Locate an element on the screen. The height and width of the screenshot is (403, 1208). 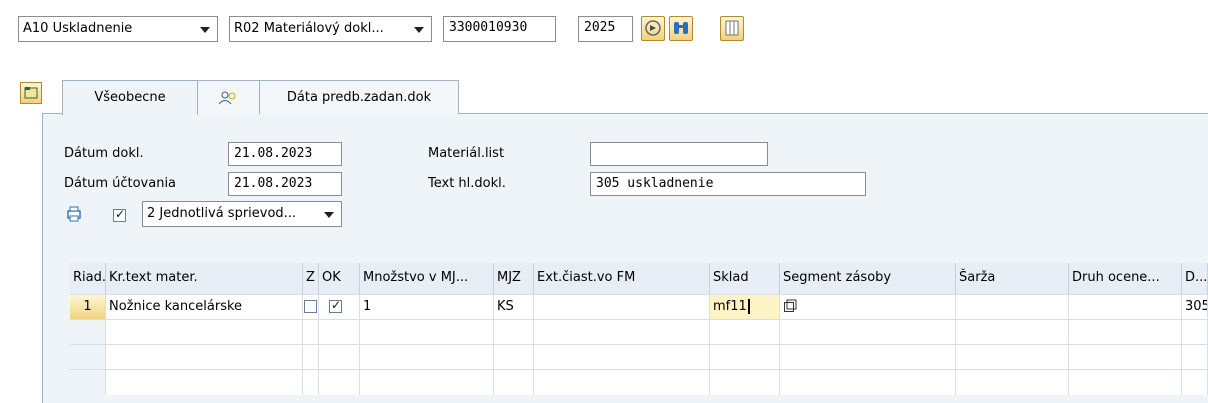
tab-label: Dáta predb.zadan.dok is located at coordinates (359, 97).